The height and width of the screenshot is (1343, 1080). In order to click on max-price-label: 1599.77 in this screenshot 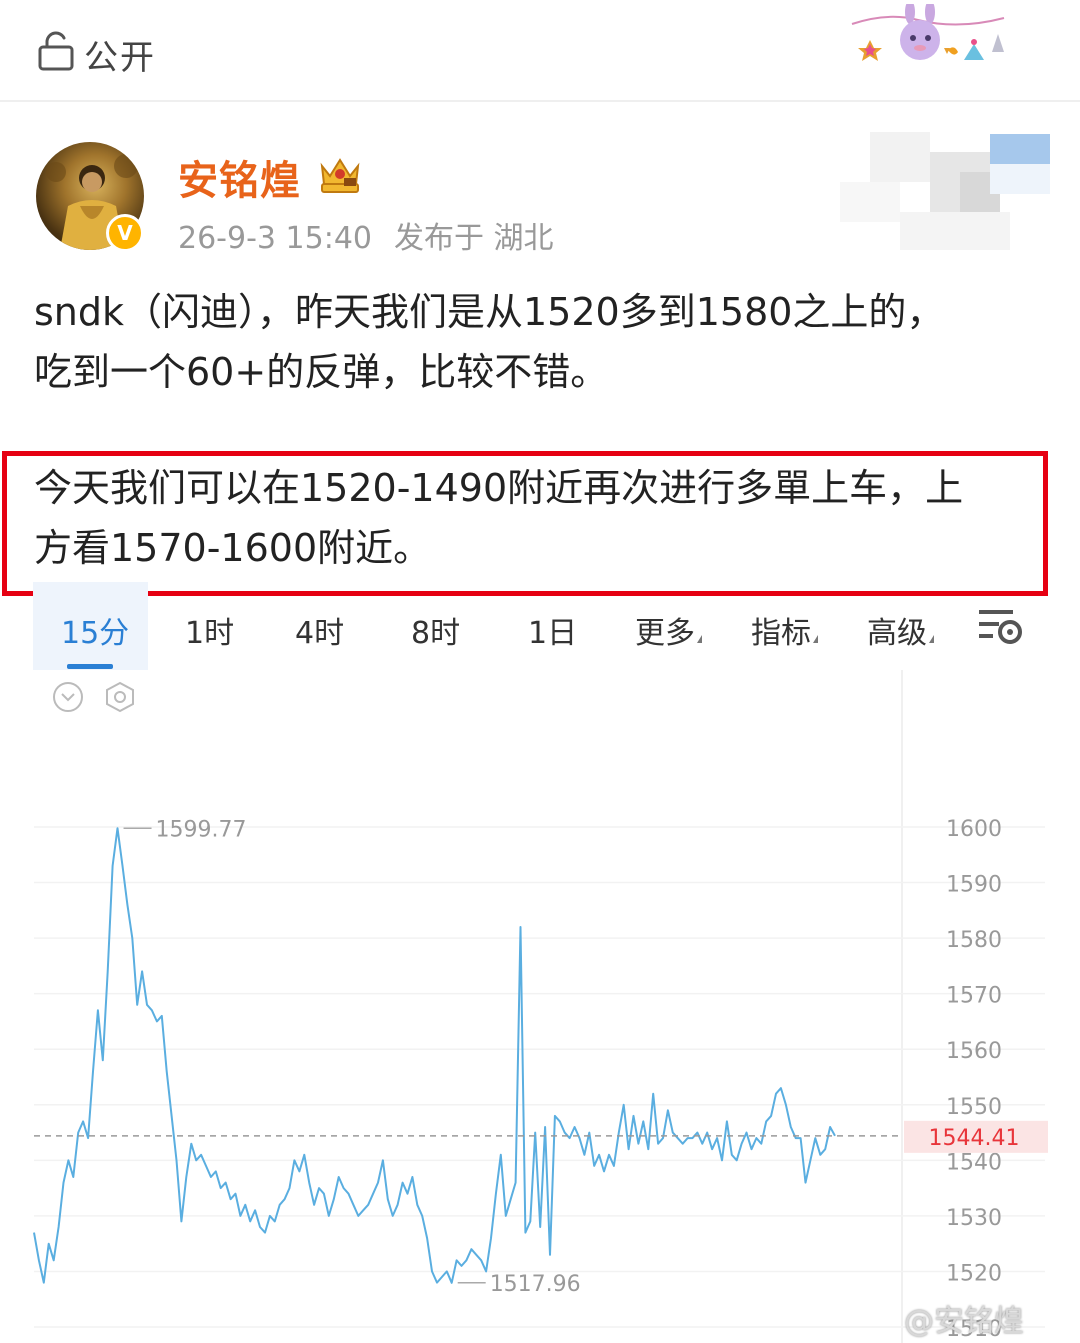, I will do `click(201, 829)`.